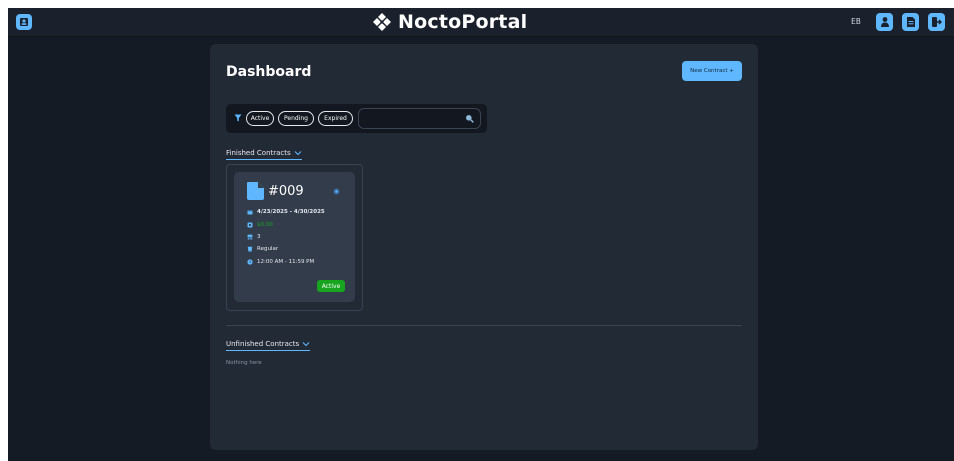 The image size is (954, 461). I want to click on contract-type-row: Regular, so click(262, 249).